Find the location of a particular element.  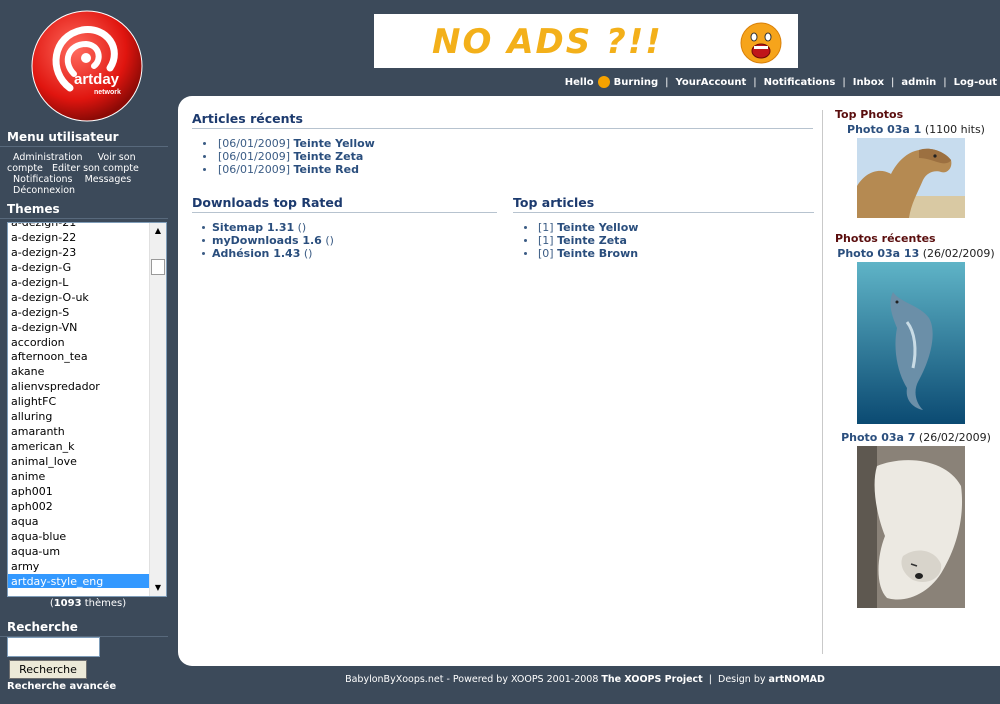

edit-account-link: Editer son compte is located at coordinates (95, 168).